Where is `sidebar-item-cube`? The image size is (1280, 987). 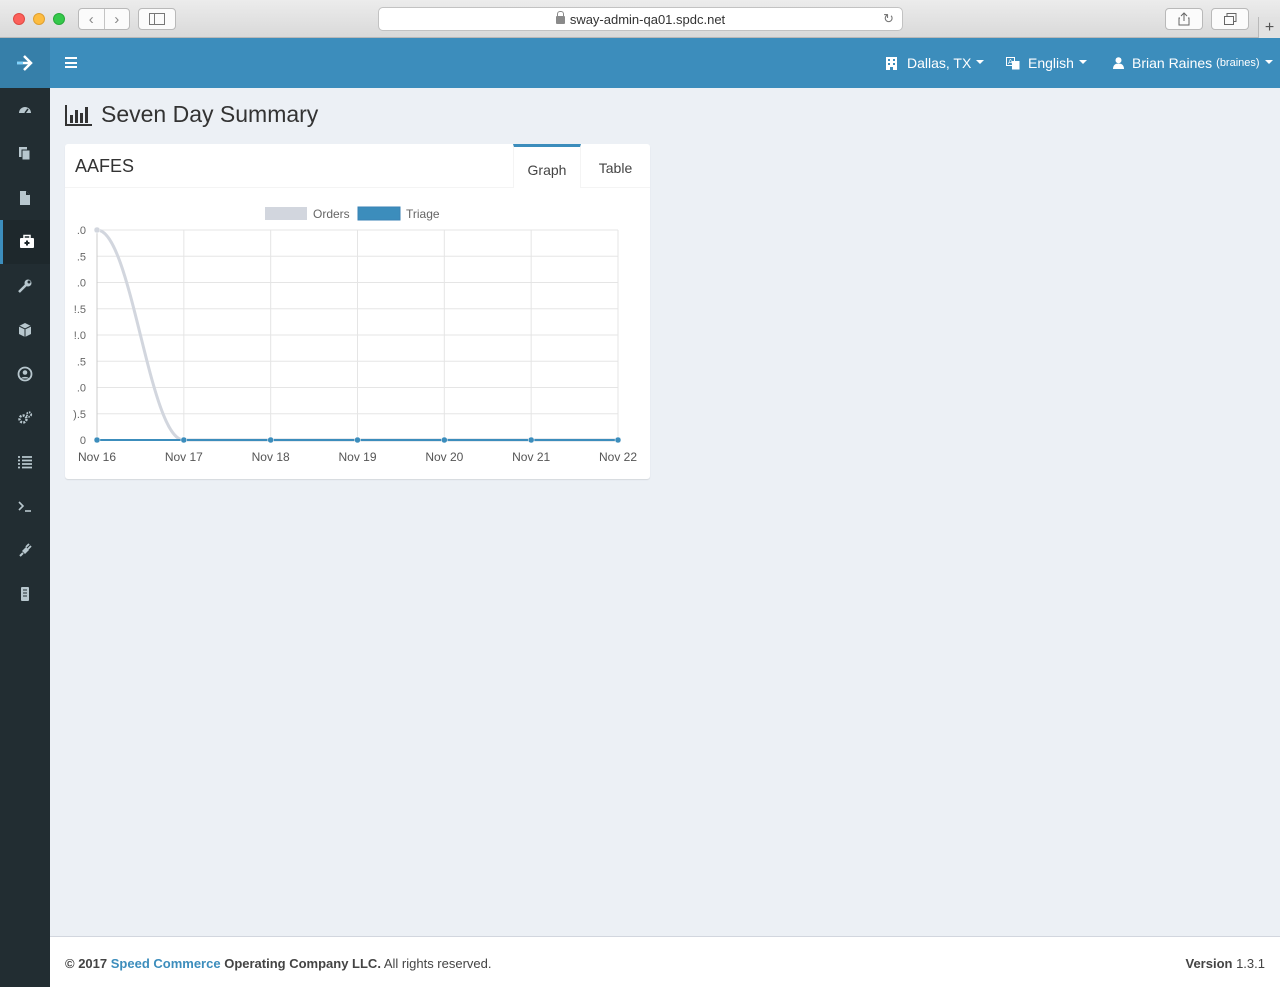
sidebar-item-cube is located at coordinates (25, 330).